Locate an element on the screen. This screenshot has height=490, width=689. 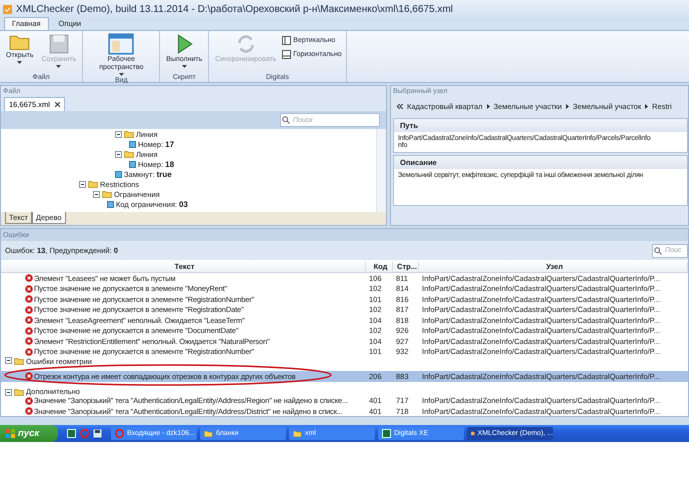
vertical-split-icon is located at coordinates (287, 40).